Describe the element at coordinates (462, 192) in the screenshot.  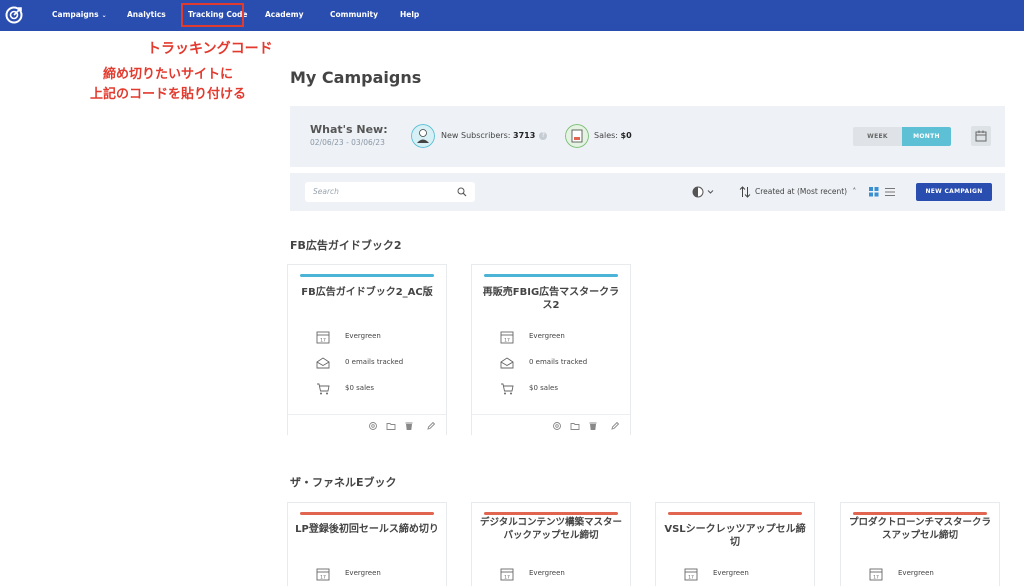
I see `search-icon` at that location.